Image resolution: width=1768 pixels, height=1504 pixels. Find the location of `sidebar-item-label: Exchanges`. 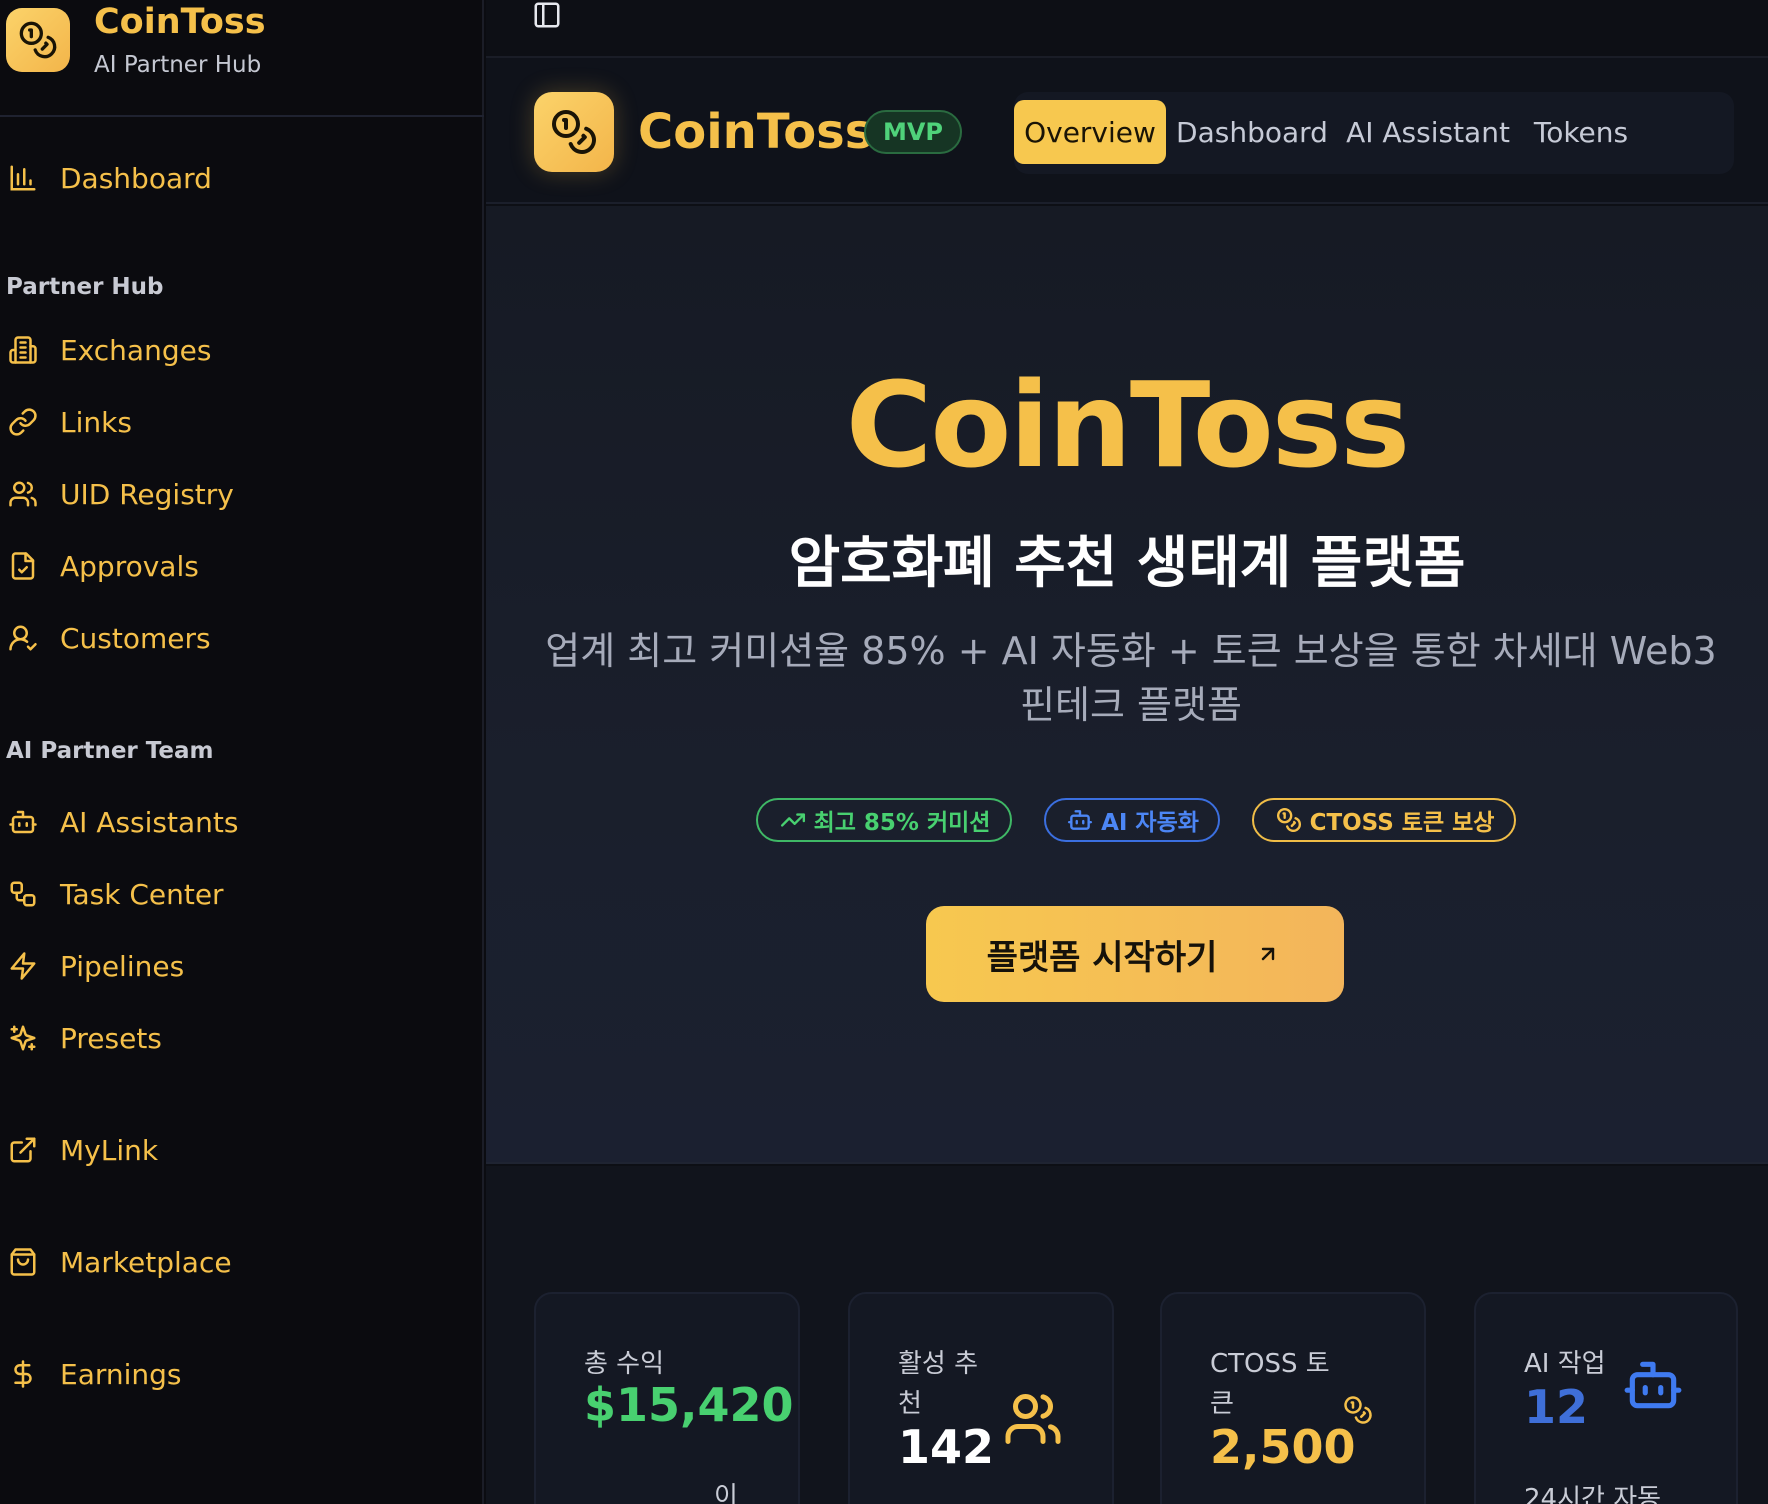

sidebar-item-label: Exchanges is located at coordinates (136, 350).